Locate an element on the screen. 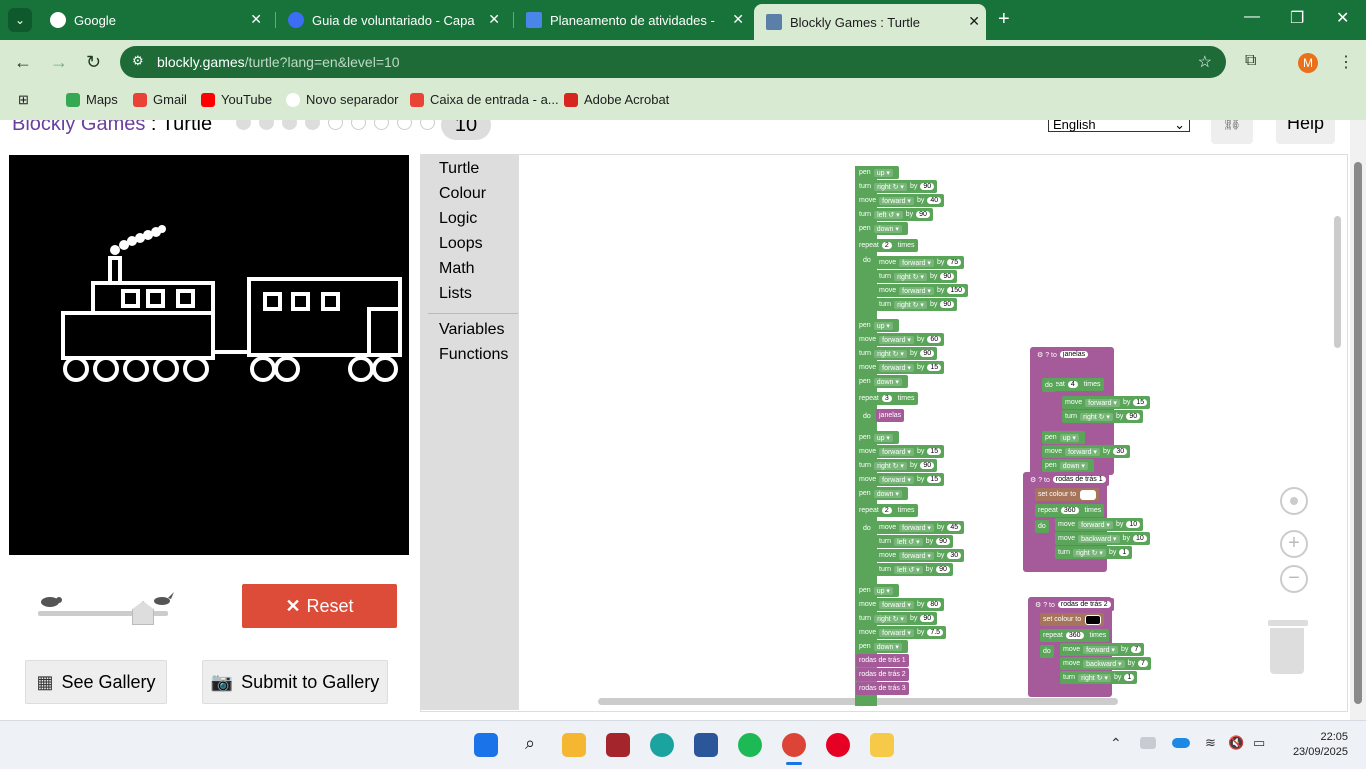 The image size is (1366, 769). see-gallery-button: ▦ See Gallery is located at coordinates (96, 682).